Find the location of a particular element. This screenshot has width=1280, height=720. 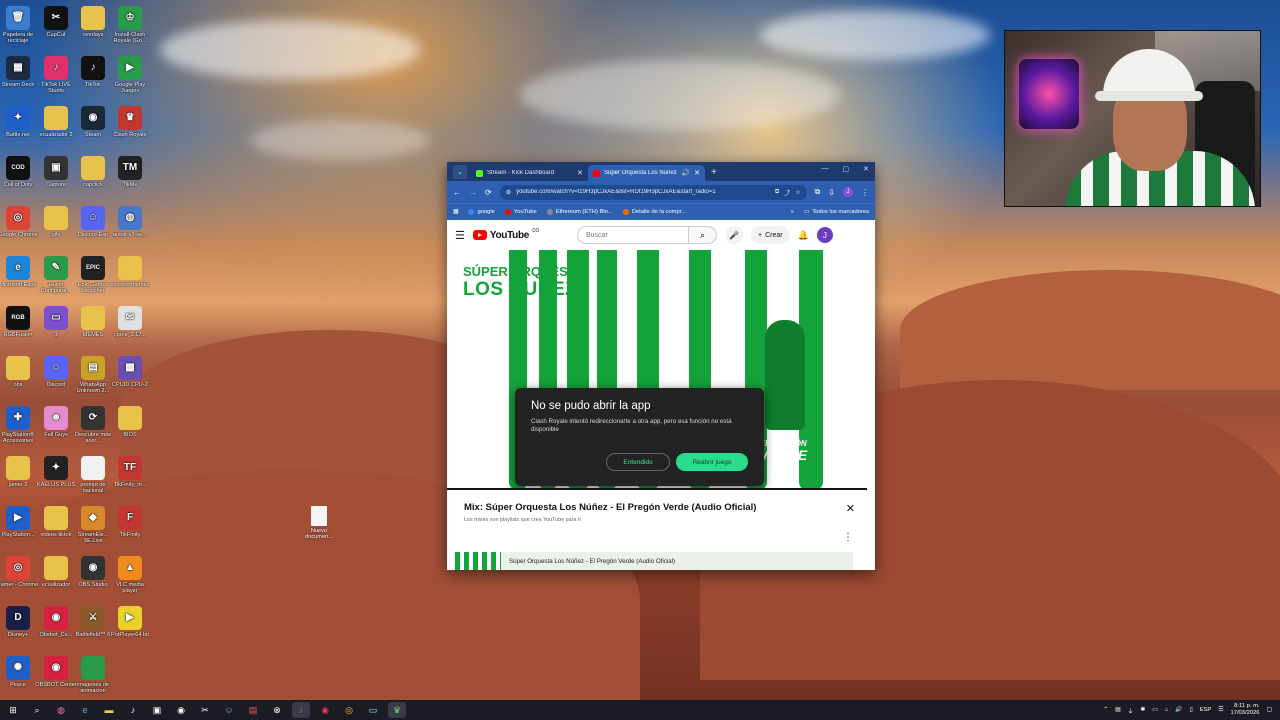

clash-royale-icon: ♛ is located at coordinates (397, 710).